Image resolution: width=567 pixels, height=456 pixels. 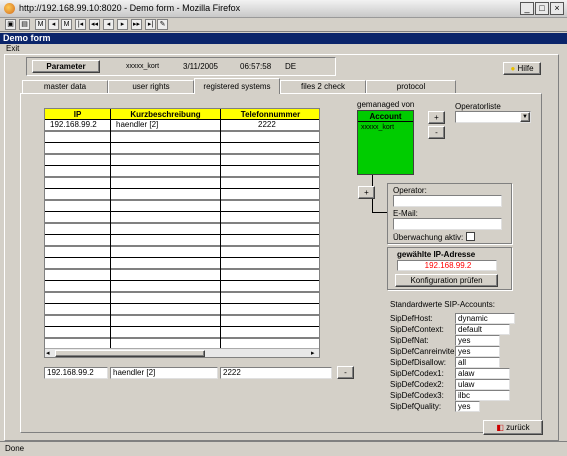 What do you see at coordinates (410, 190) in the screenshot?
I see `operator-label: Operator:` at bounding box center [410, 190].